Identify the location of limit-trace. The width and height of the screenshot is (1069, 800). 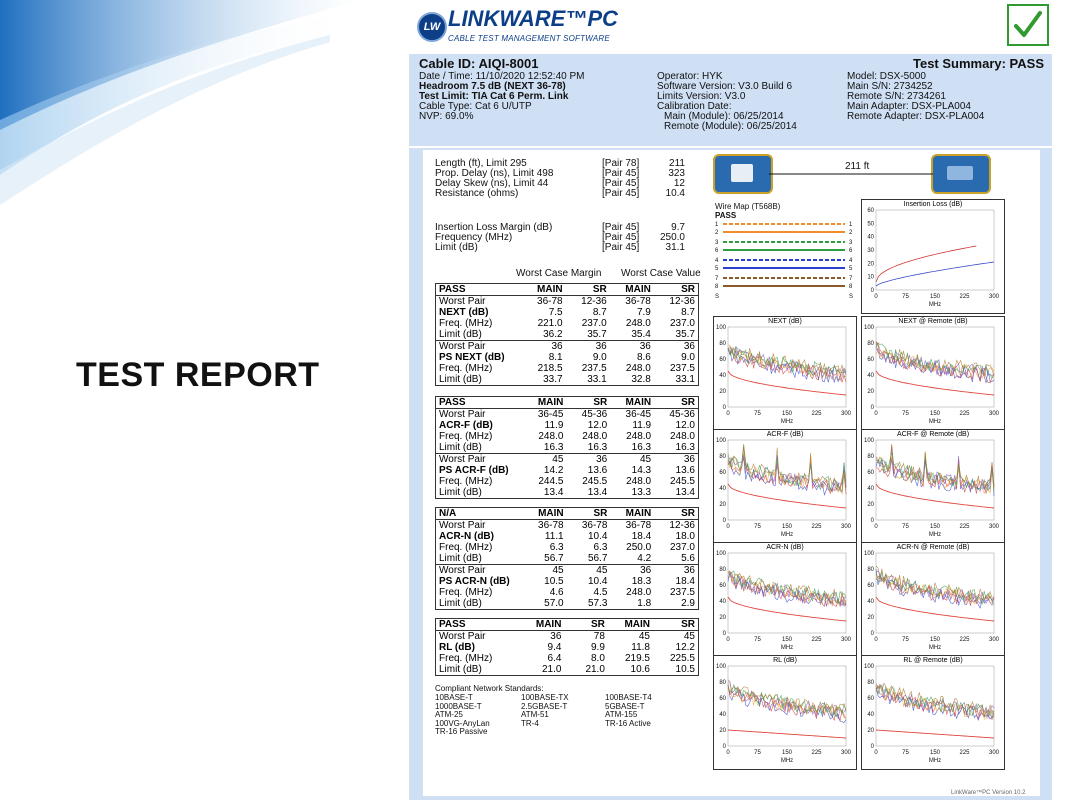
(787, 734).